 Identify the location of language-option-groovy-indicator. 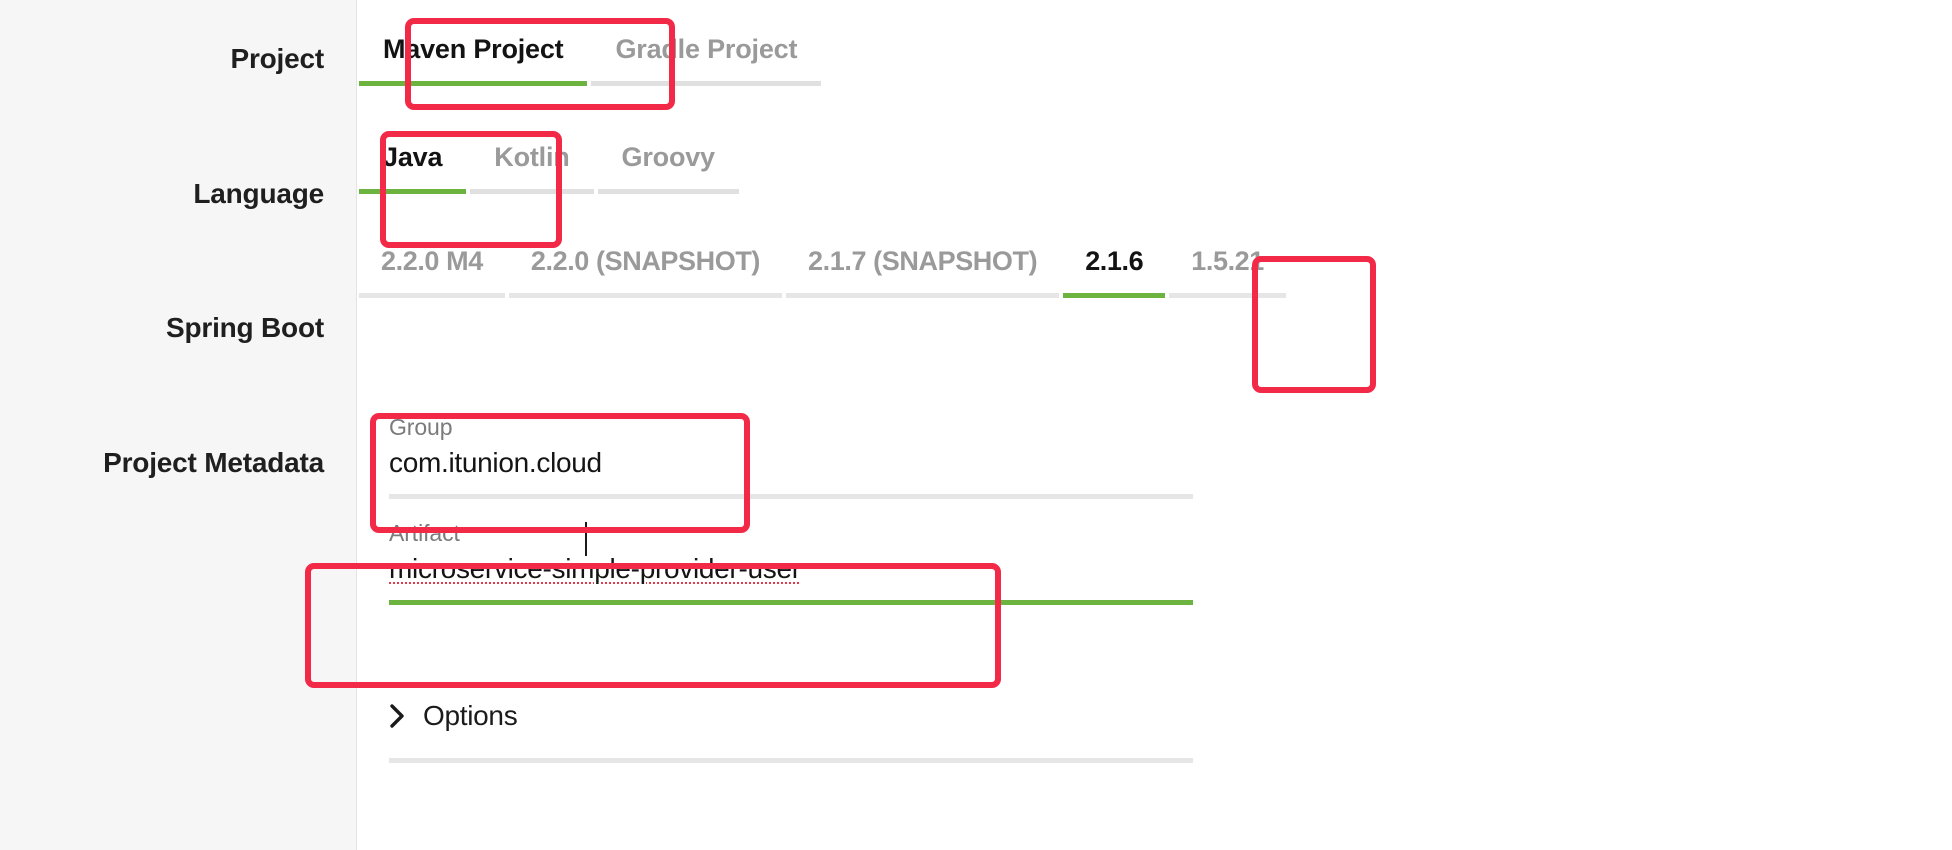
(668, 191).